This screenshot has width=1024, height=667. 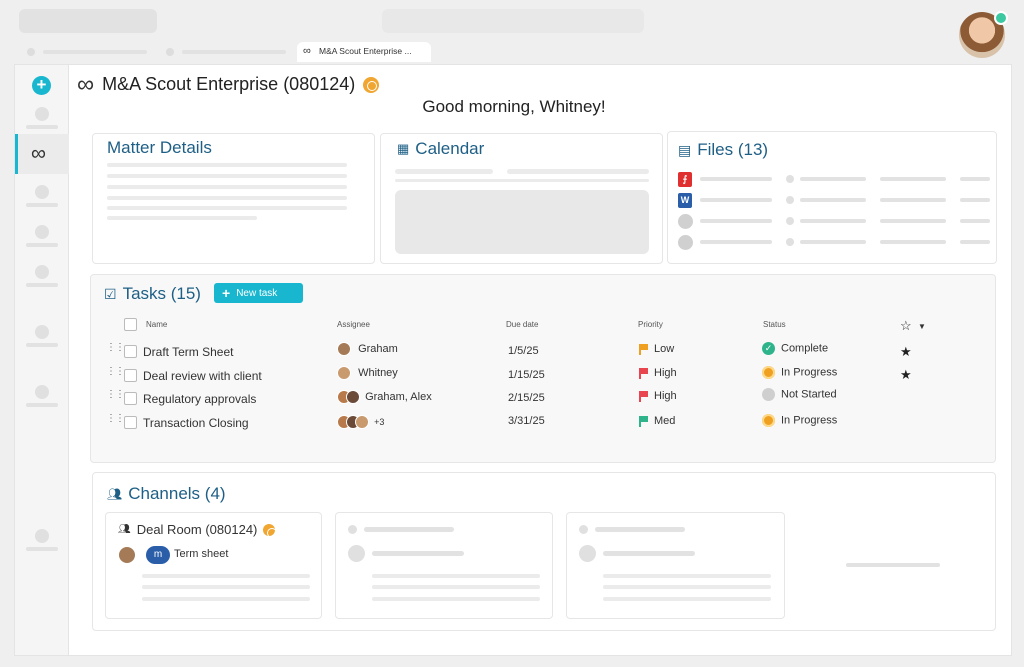 I want to click on column-header-priority: Priority, so click(x=650, y=324).